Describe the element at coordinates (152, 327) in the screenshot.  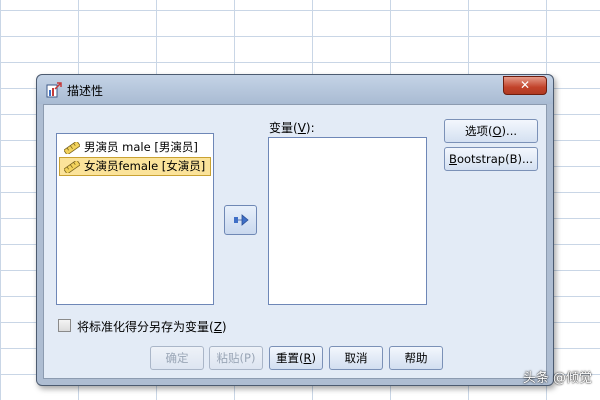
I see `save-standardized-label: 将标准化得分另存为变量(Z)` at that location.